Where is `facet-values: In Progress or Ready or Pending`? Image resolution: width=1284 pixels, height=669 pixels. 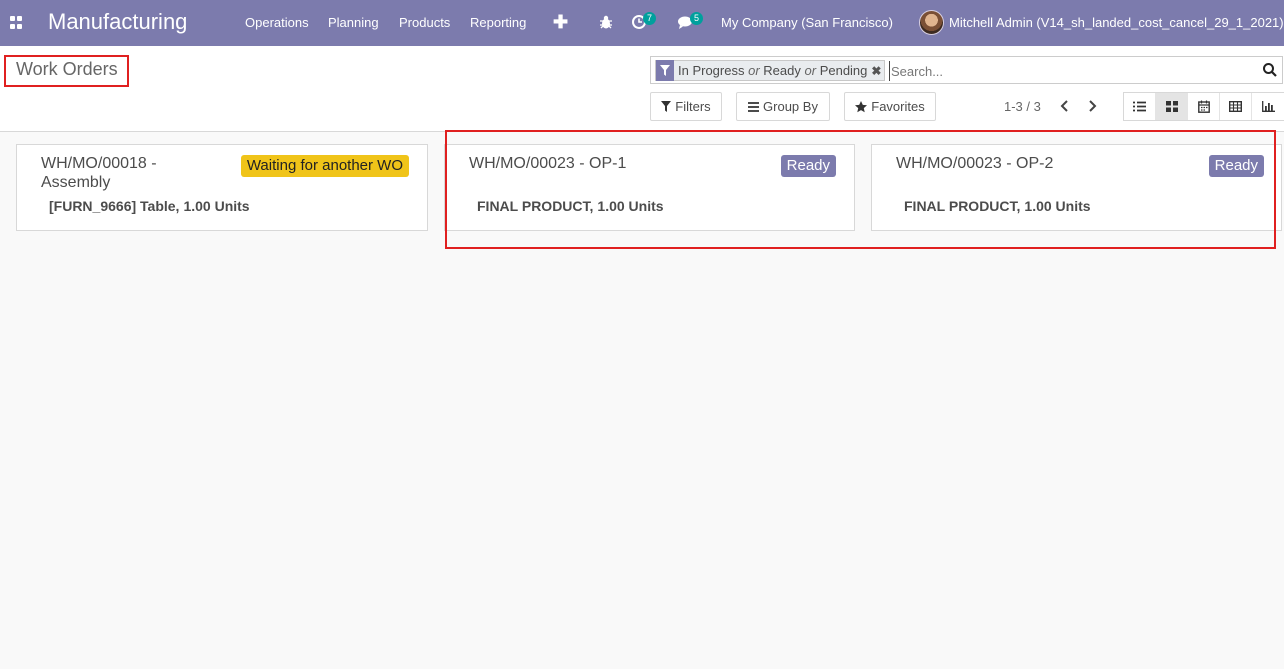 facet-values: In Progress or Ready or Pending is located at coordinates (772, 70).